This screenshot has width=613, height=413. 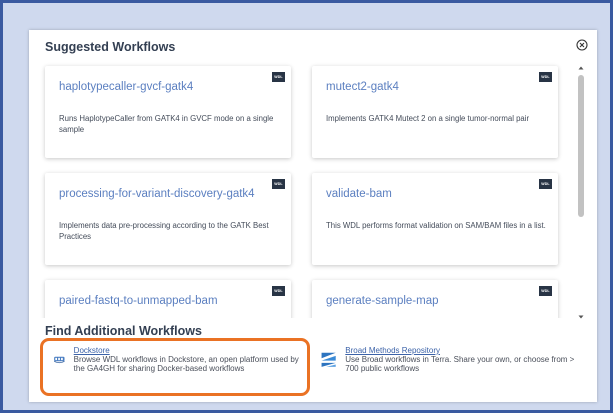 What do you see at coordinates (123, 331) in the screenshot?
I see `find-additional-title: Find Additional Workflows` at bounding box center [123, 331].